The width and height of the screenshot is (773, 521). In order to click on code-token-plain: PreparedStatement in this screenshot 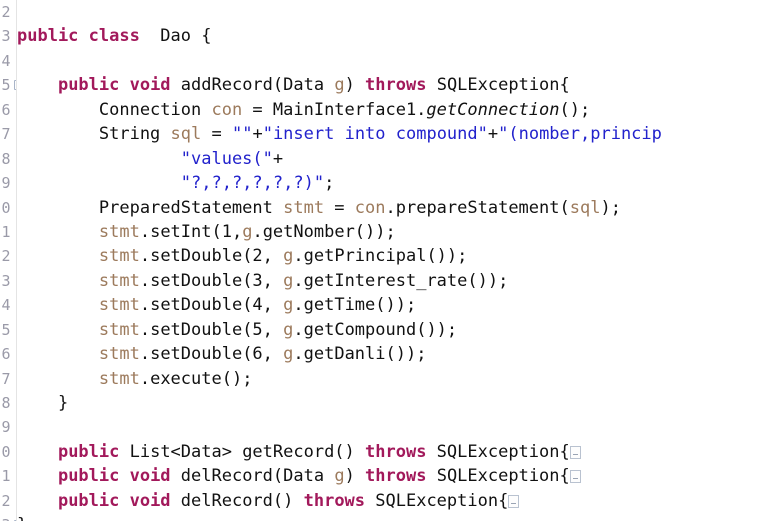, I will do `click(150, 207)`.